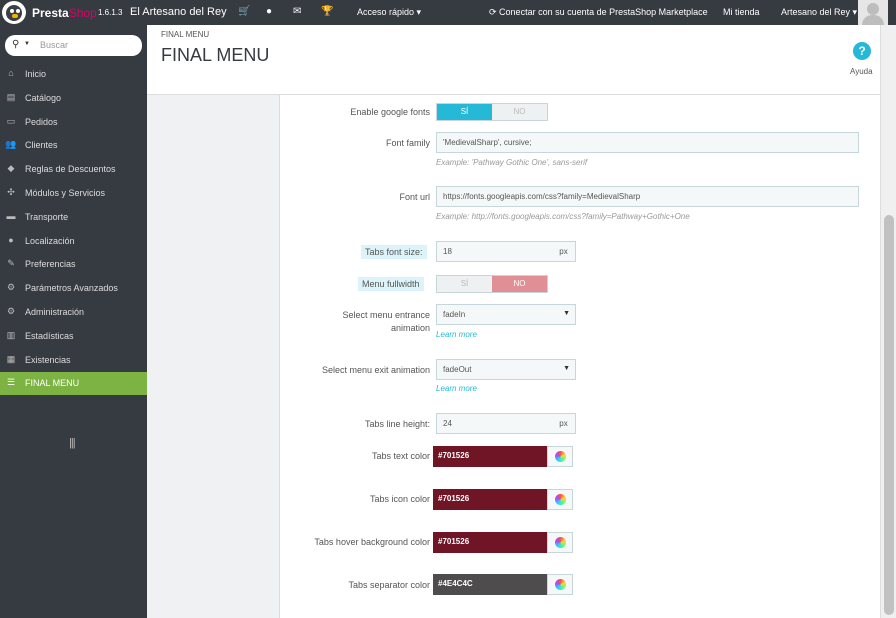 The width and height of the screenshot is (896, 618). I want to click on trophy-icon: 🏆, so click(327, 11).